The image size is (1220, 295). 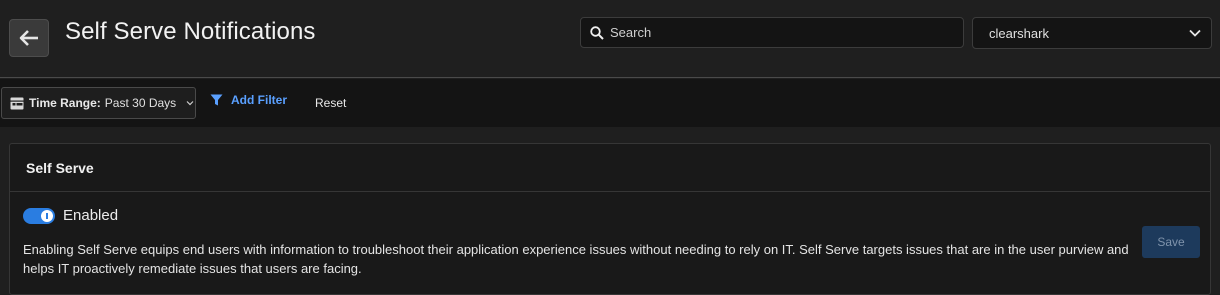 I want to click on search-input, so click(x=775, y=32).